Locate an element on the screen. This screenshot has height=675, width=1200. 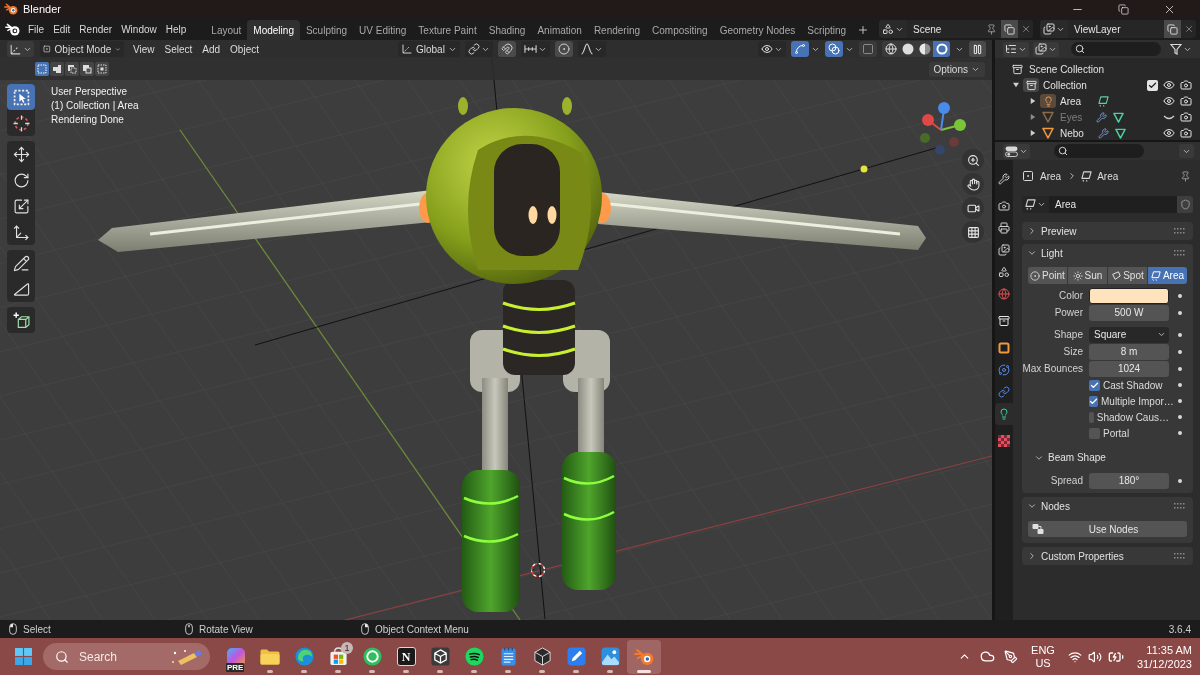
blender-logo-icon is located at coordinates (12, 29).